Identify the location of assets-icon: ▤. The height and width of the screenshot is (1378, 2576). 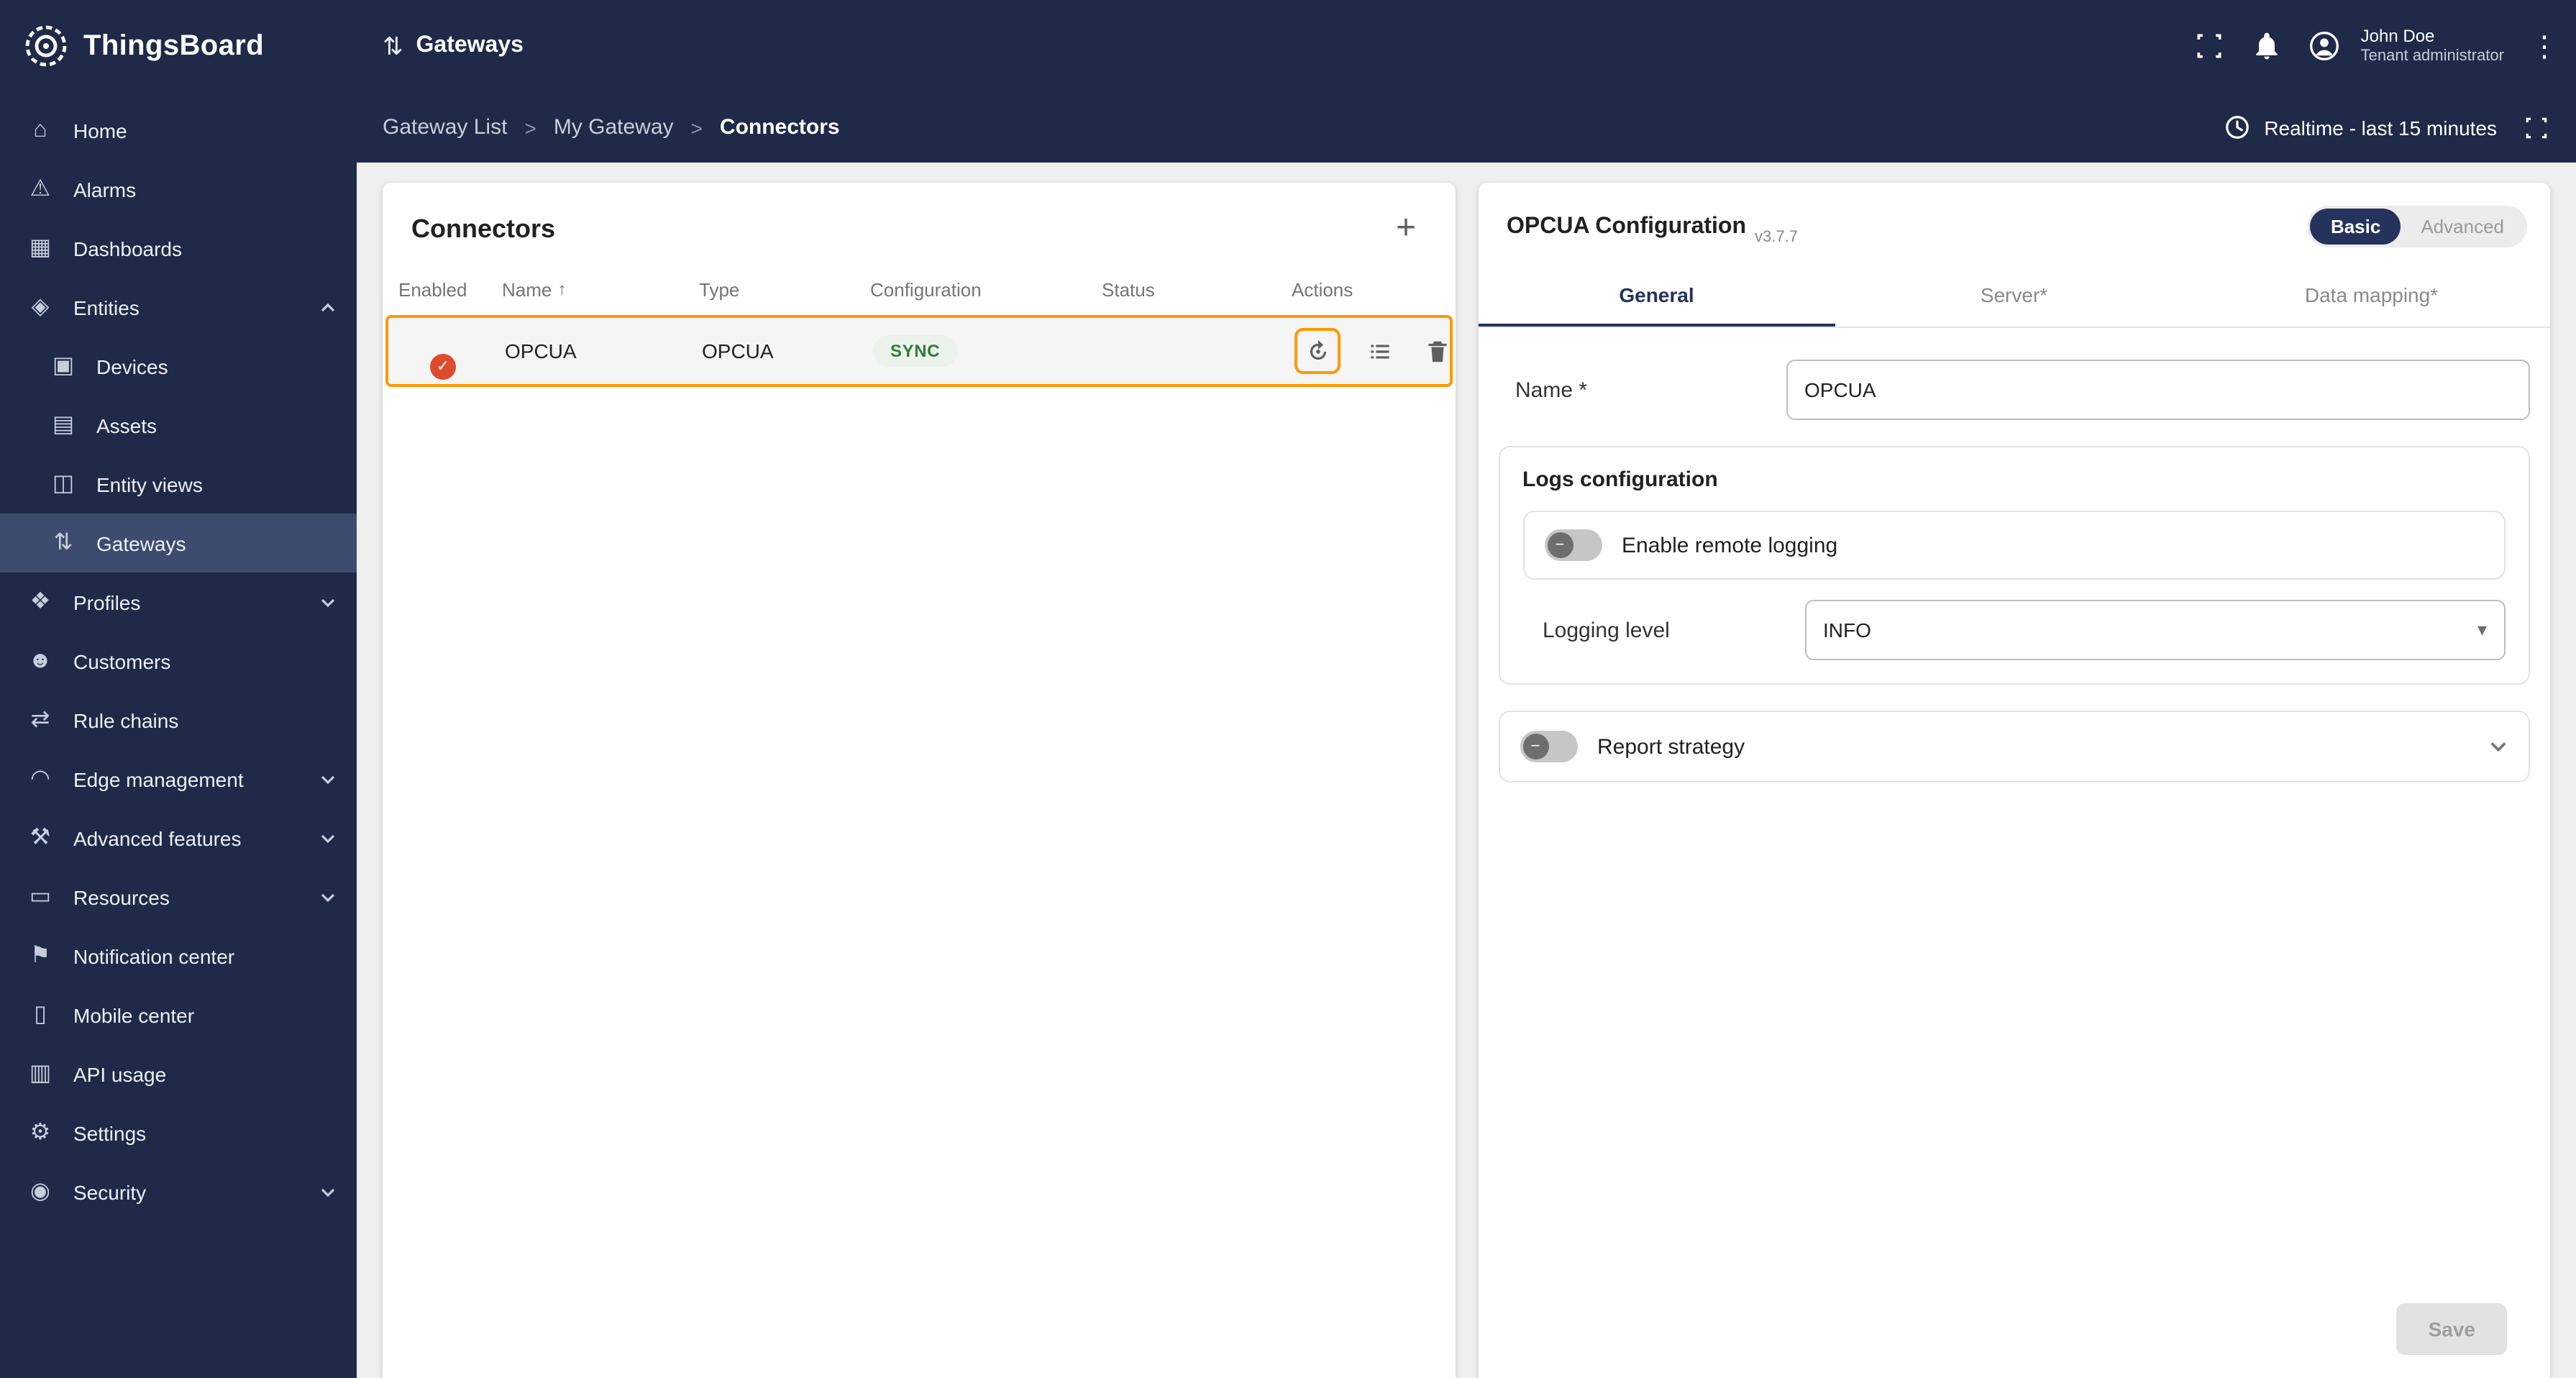
(63, 425).